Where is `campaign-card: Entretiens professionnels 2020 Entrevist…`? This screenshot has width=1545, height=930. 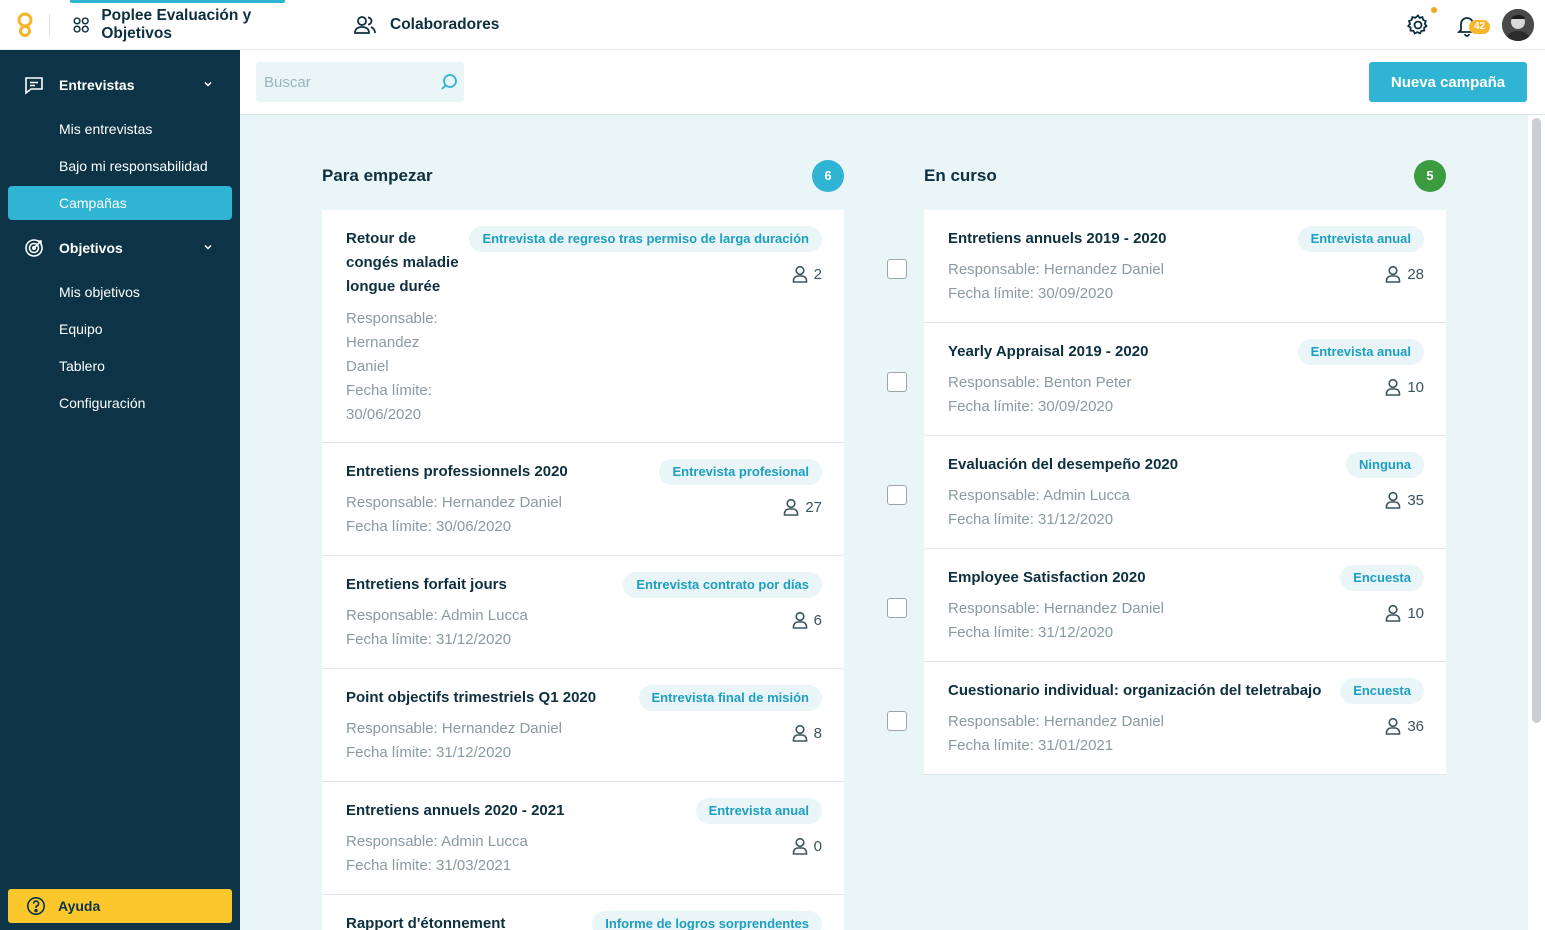 campaign-card: Entretiens professionnels 2020 Entrevist… is located at coordinates (583, 499).